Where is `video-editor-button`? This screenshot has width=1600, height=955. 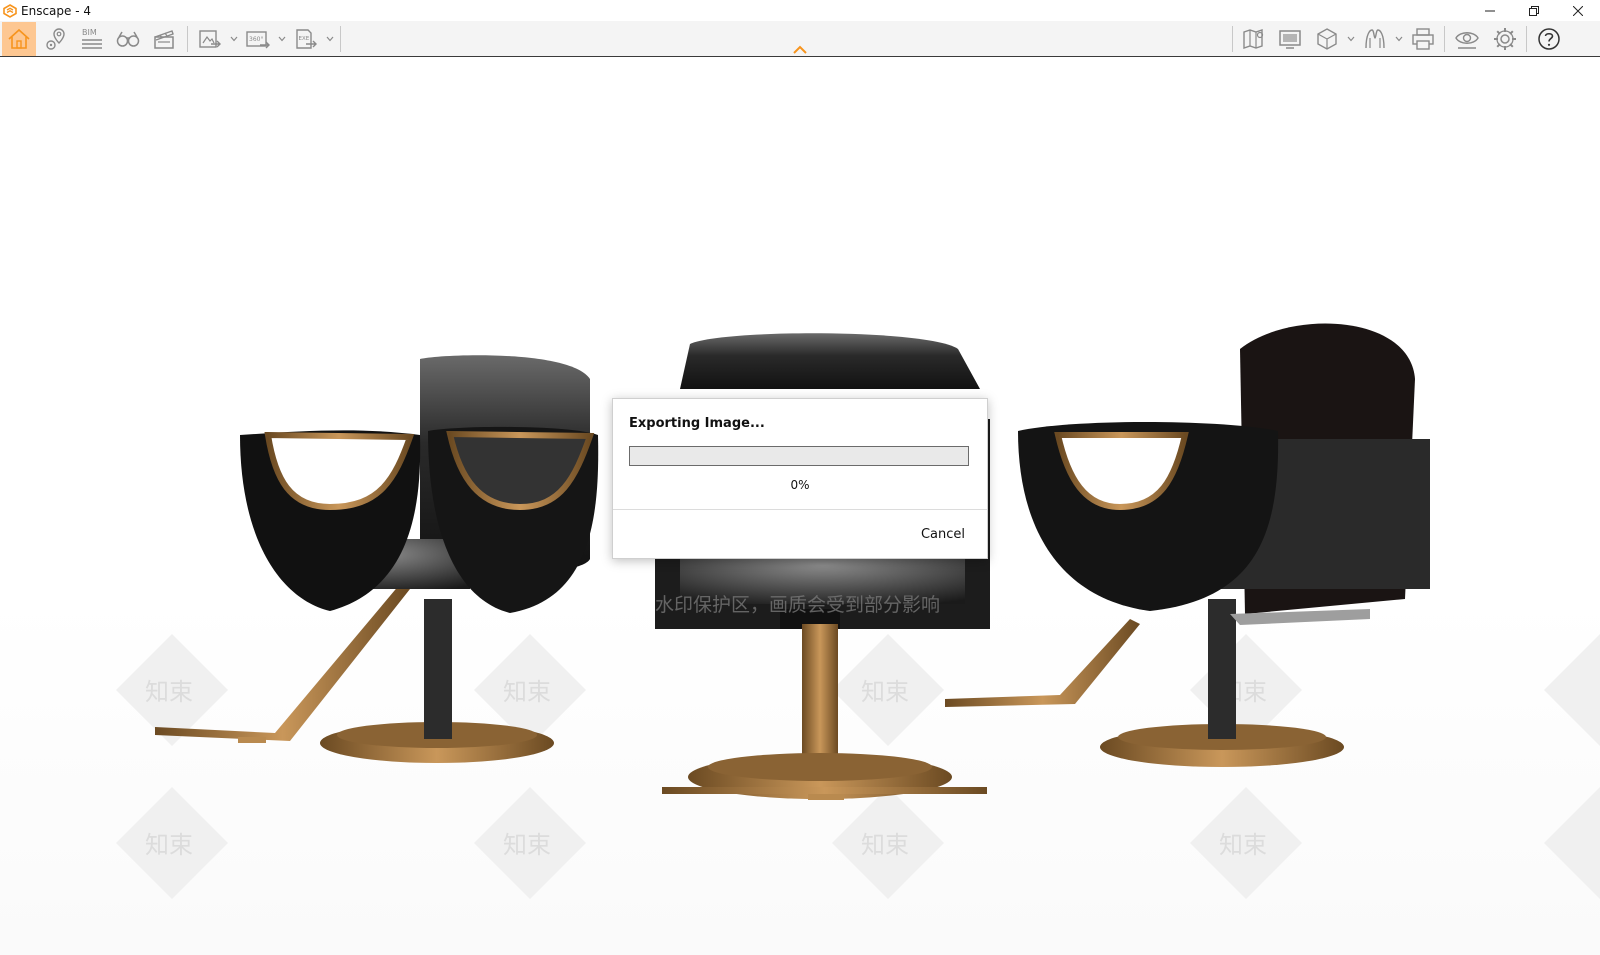 video-editor-button is located at coordinates (164, 39).